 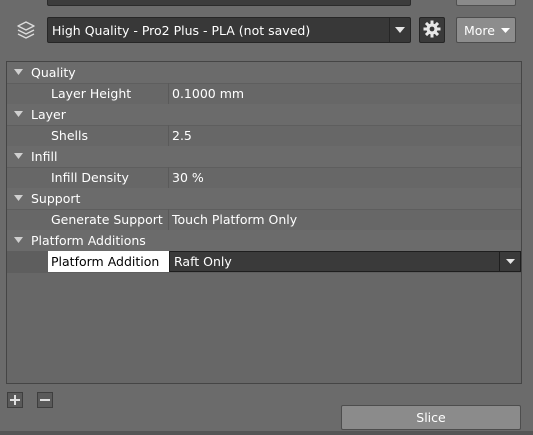 What do you see at coordinates (264, 241) in the screenshot?
I see `category-row-platform-additions: Platform Additions` at bounding box center [264, 241].